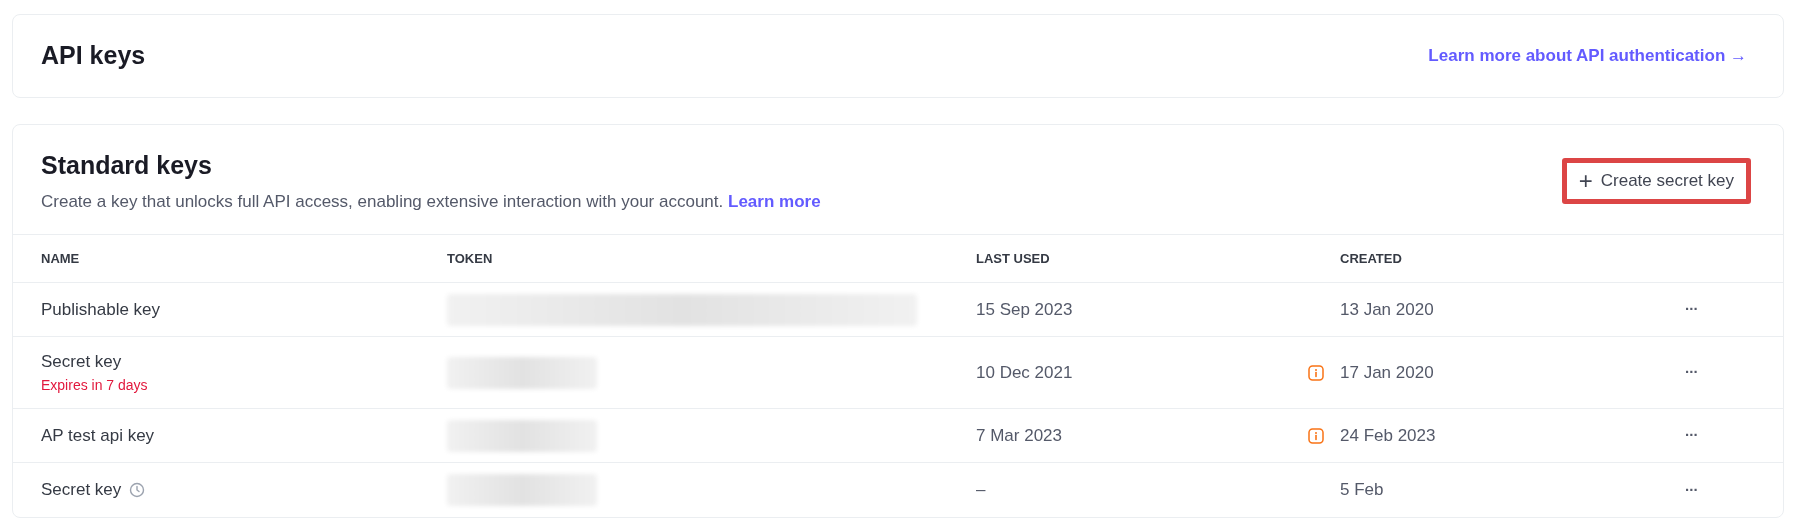 The height and width of the screenshot is (526, 1796). What do you see at coordinates (1587, 56) in the screenshot?
I see `learn-more-link: Learn more about API authentication →` at bounding box center [1587, 56].